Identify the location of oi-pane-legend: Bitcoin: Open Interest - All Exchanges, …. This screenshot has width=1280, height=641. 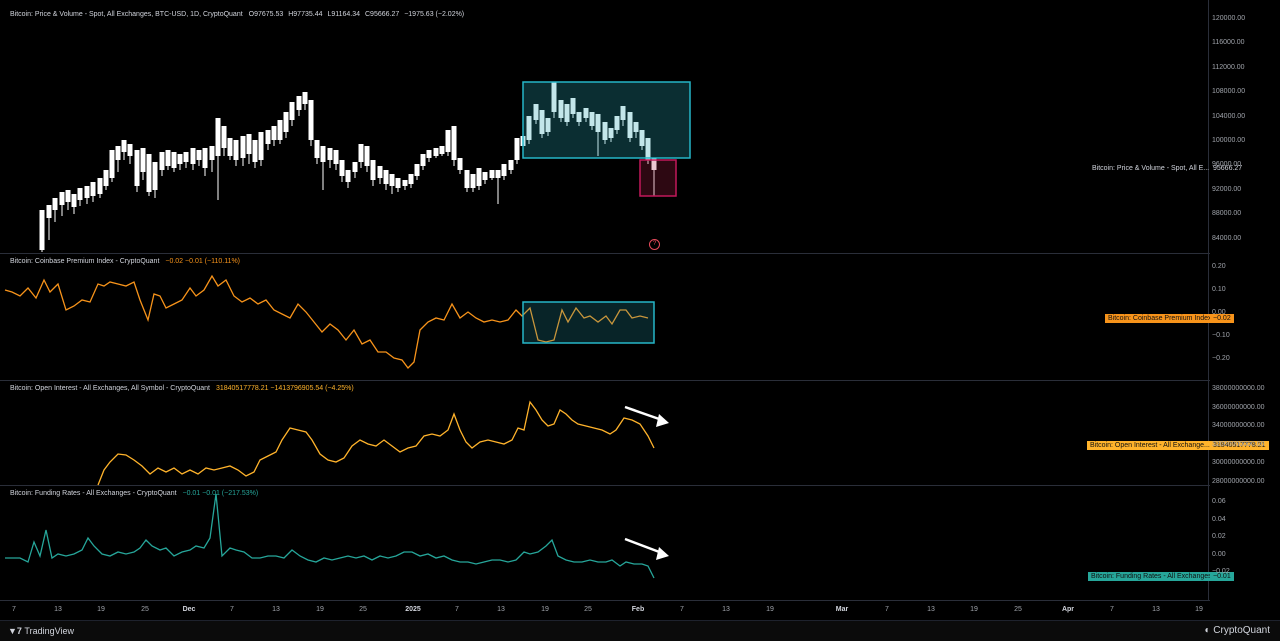
(182, 388).